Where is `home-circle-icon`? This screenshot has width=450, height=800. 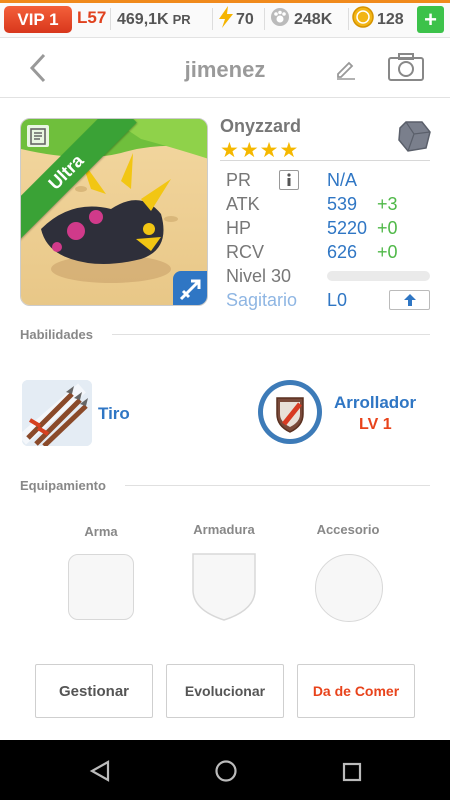 home-circle-icon is located at coordinates (226, 771).